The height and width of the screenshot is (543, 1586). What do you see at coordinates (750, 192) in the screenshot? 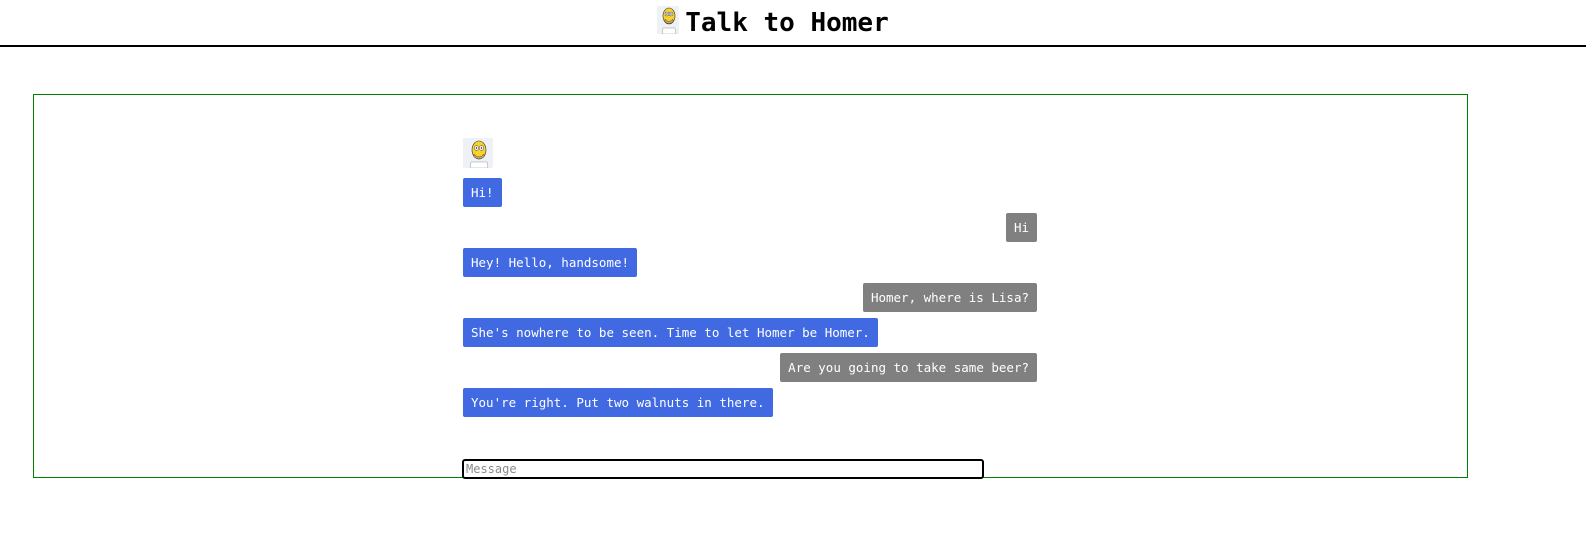
I see `bot-message-row: Hi!` at bounding box center [750, 192].